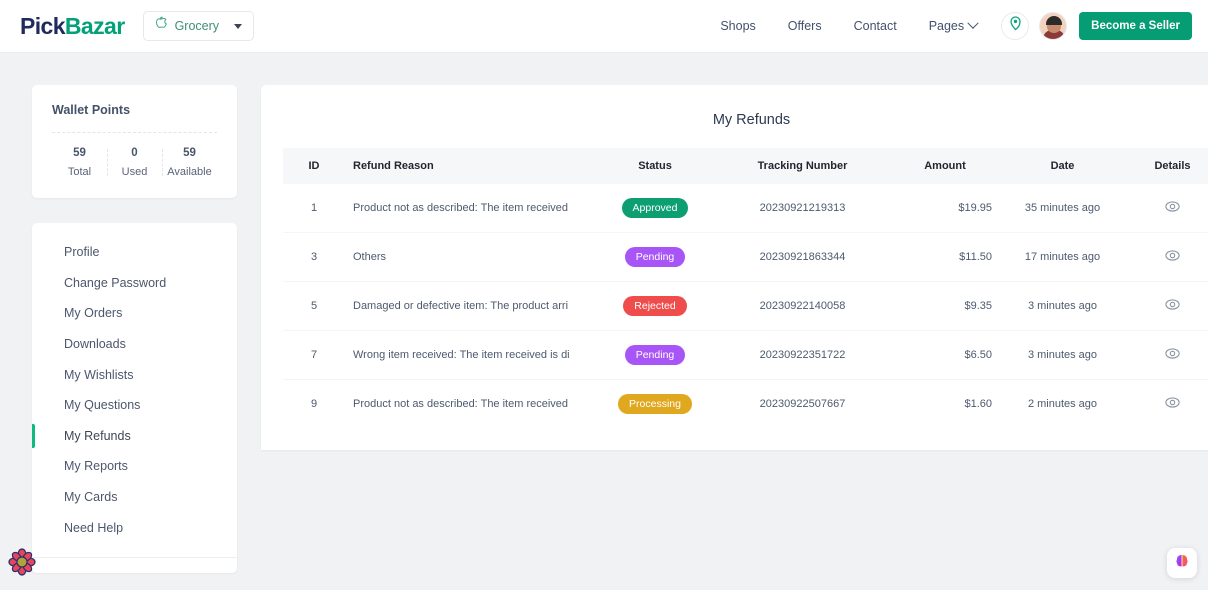 The image size is (1208, 590). Describe the element at coordinates (96, 466) in the screenshot. I see `sidebar-item-label: My Reports` at that location.